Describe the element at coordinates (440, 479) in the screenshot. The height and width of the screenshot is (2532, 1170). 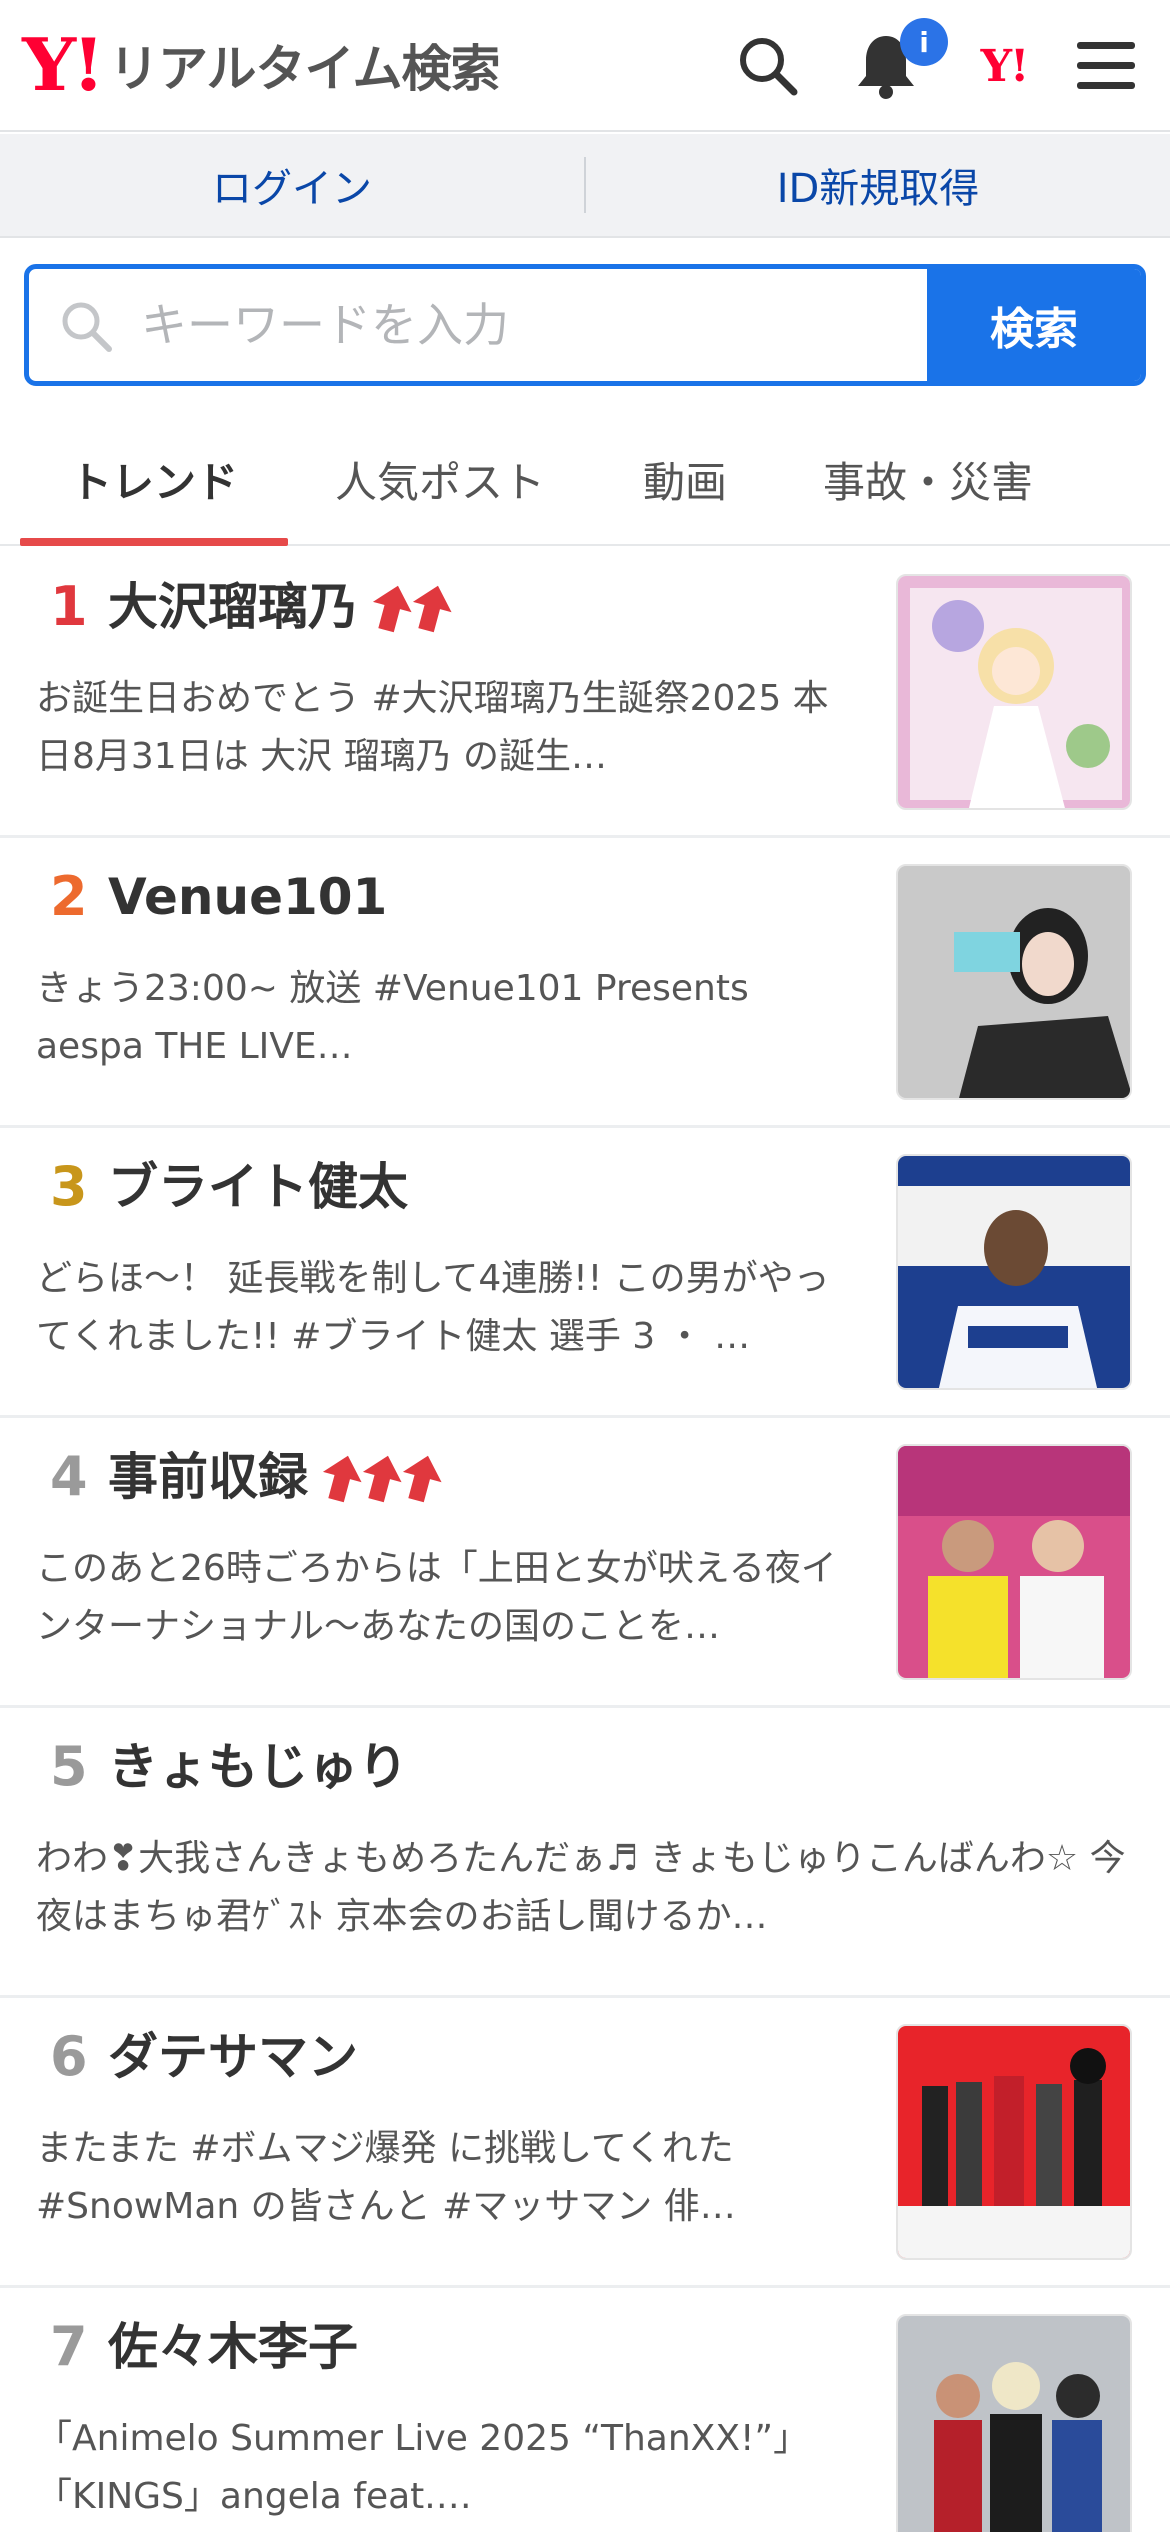
I see `tab-popular-posts: 人気ポスト` at that location.